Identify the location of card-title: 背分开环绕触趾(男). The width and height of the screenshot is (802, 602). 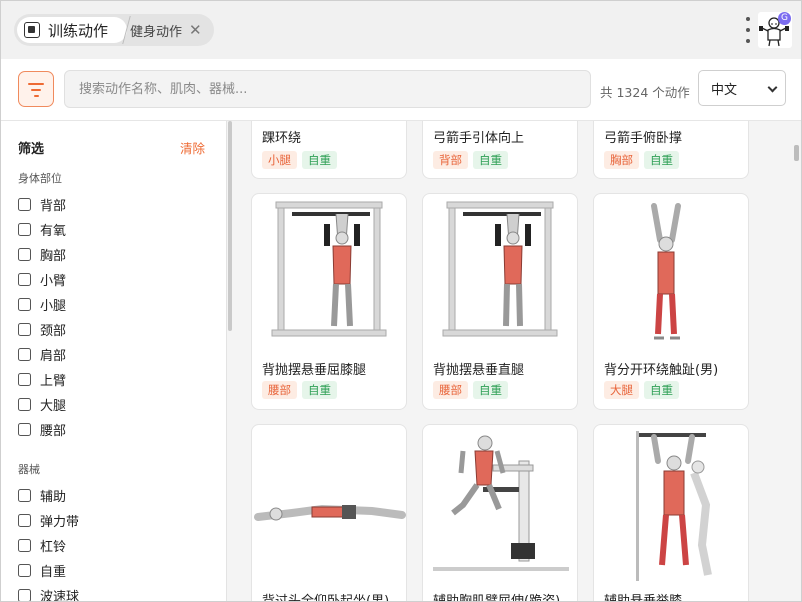
(661, 370).